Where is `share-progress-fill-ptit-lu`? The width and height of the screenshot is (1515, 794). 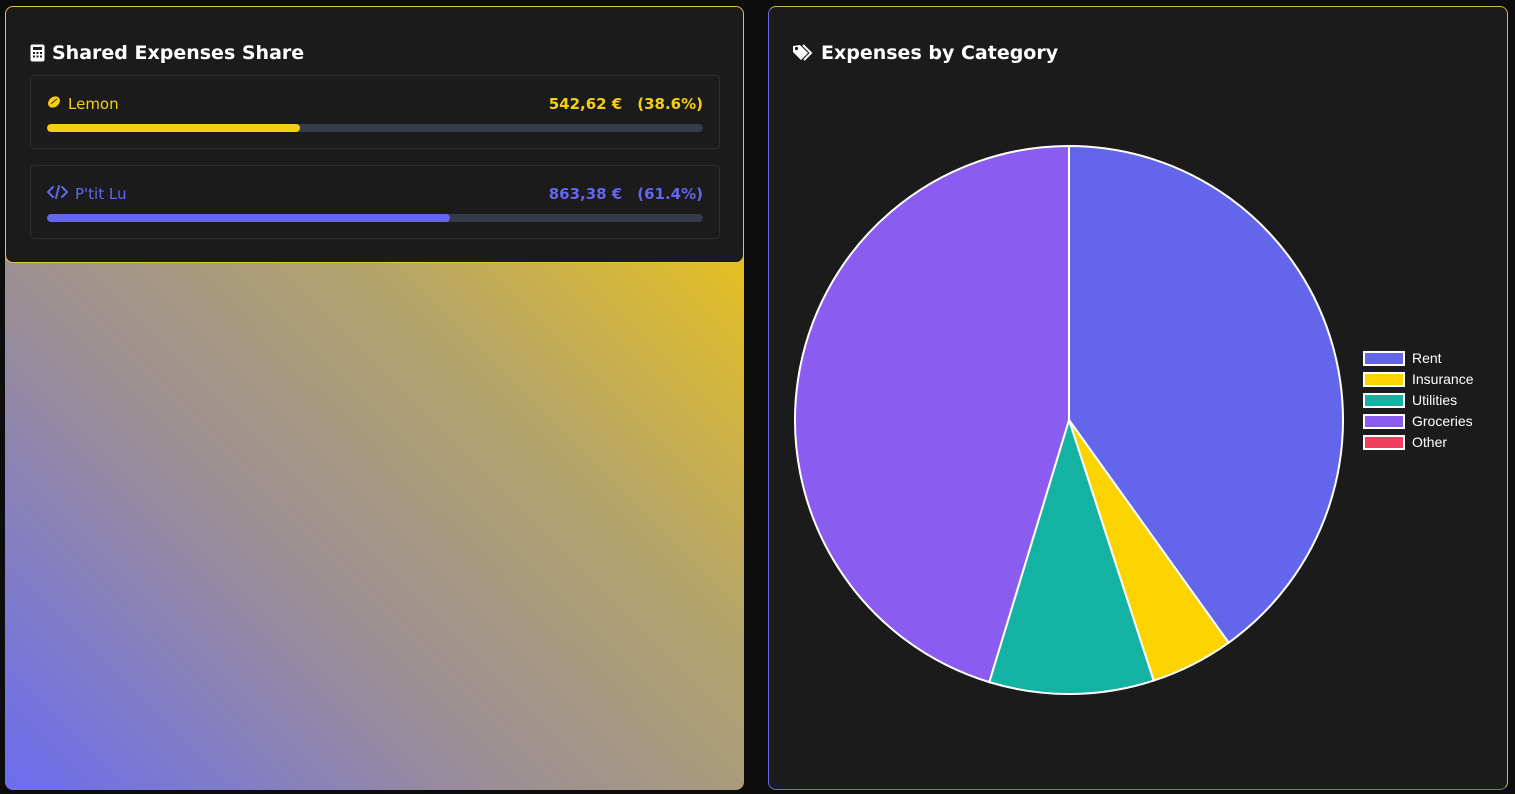 share-progress-fill-ptit-lu is located at coordinates (248, 218).